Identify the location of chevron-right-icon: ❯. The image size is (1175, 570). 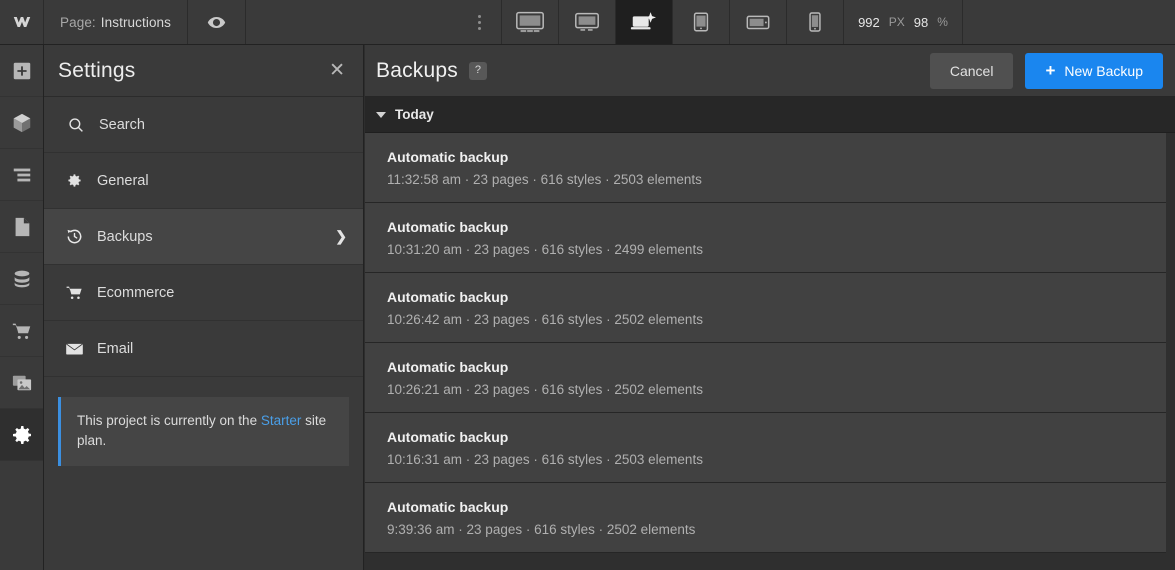
(341, 236).